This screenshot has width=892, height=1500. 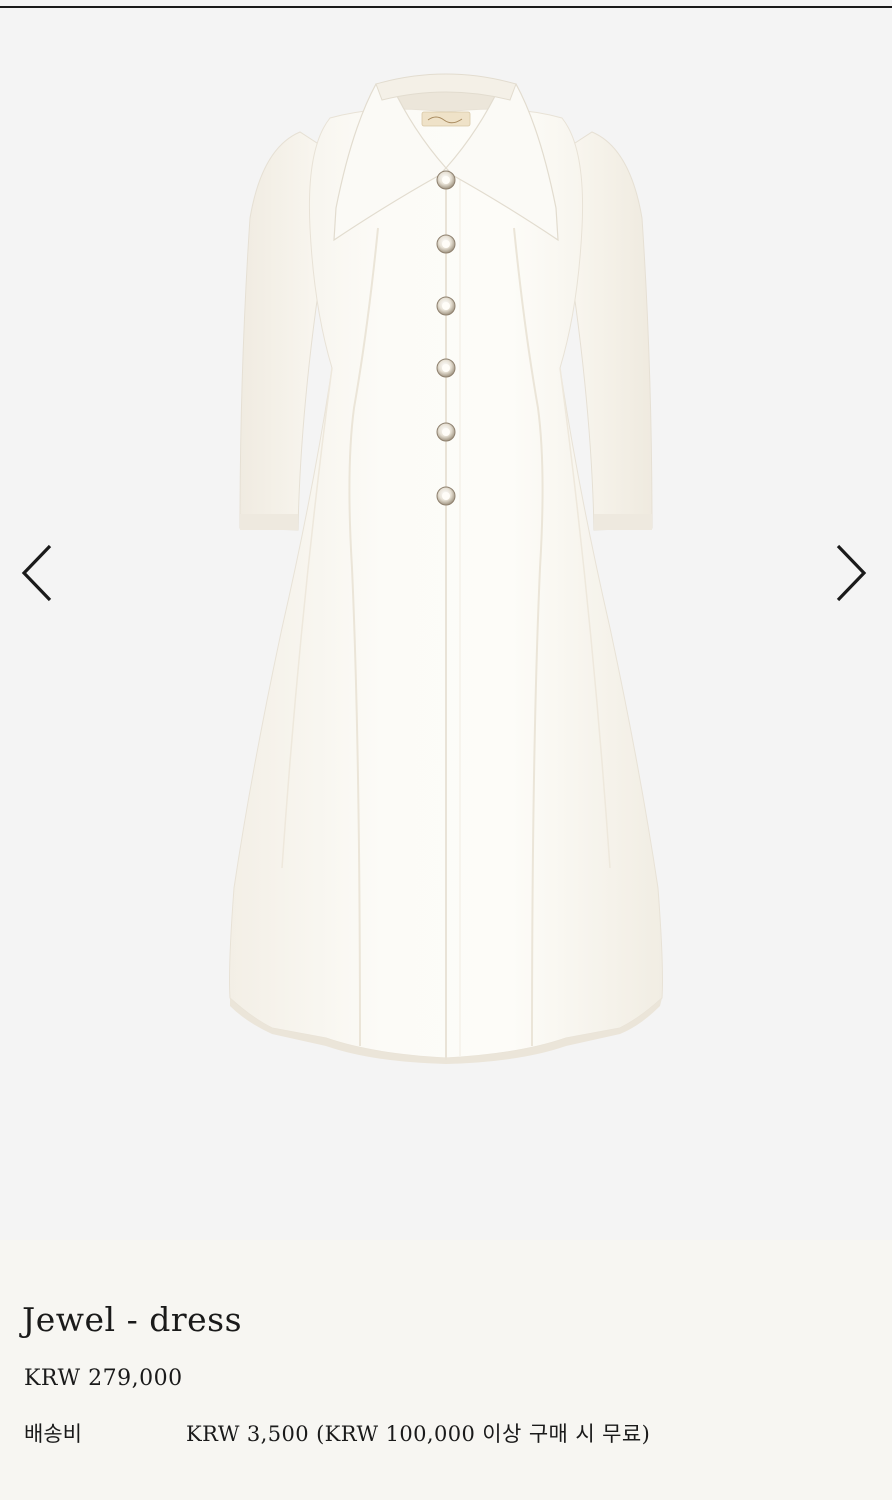 What do you see at coordinates (53, 1434) in the screenshot?
I see `shipping-label: 배송비` at bounding box center [53, 1434].